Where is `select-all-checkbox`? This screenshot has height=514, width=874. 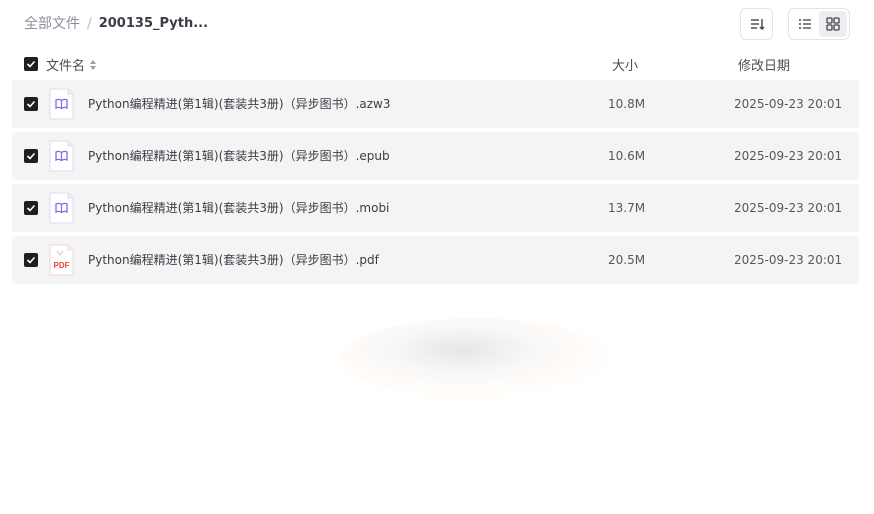
select-all-checkbox is located at coordinates (31, 64).